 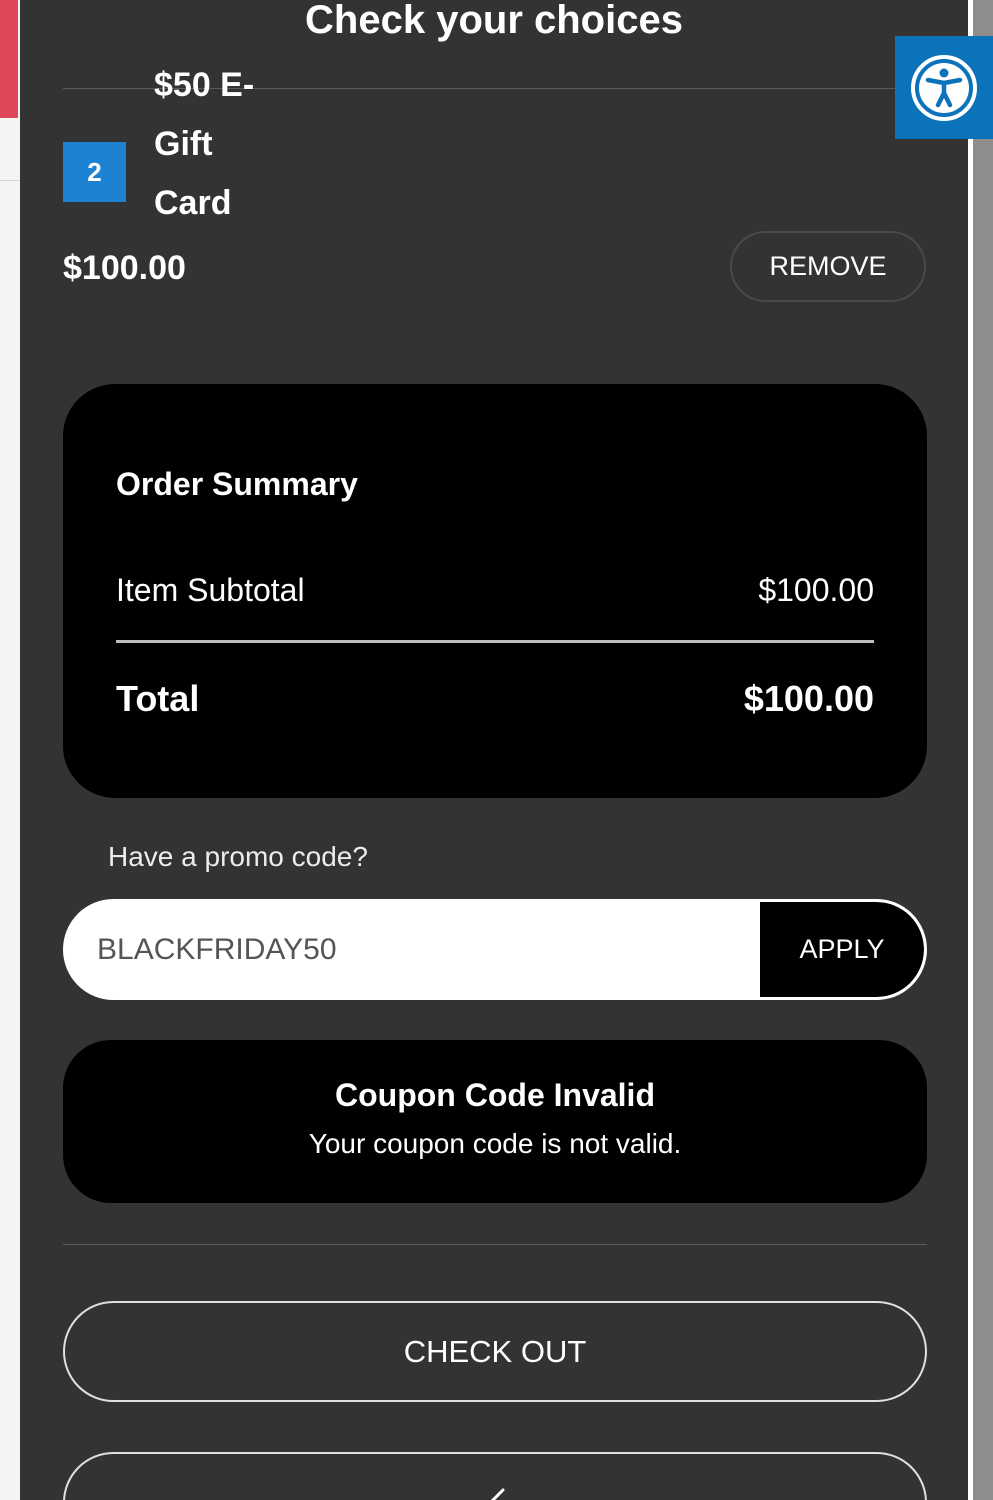 What do you see at coordinates (494, 21) in the screenshot?
I see `drawer-title: Check your choices` at bounding box center [494, 21].